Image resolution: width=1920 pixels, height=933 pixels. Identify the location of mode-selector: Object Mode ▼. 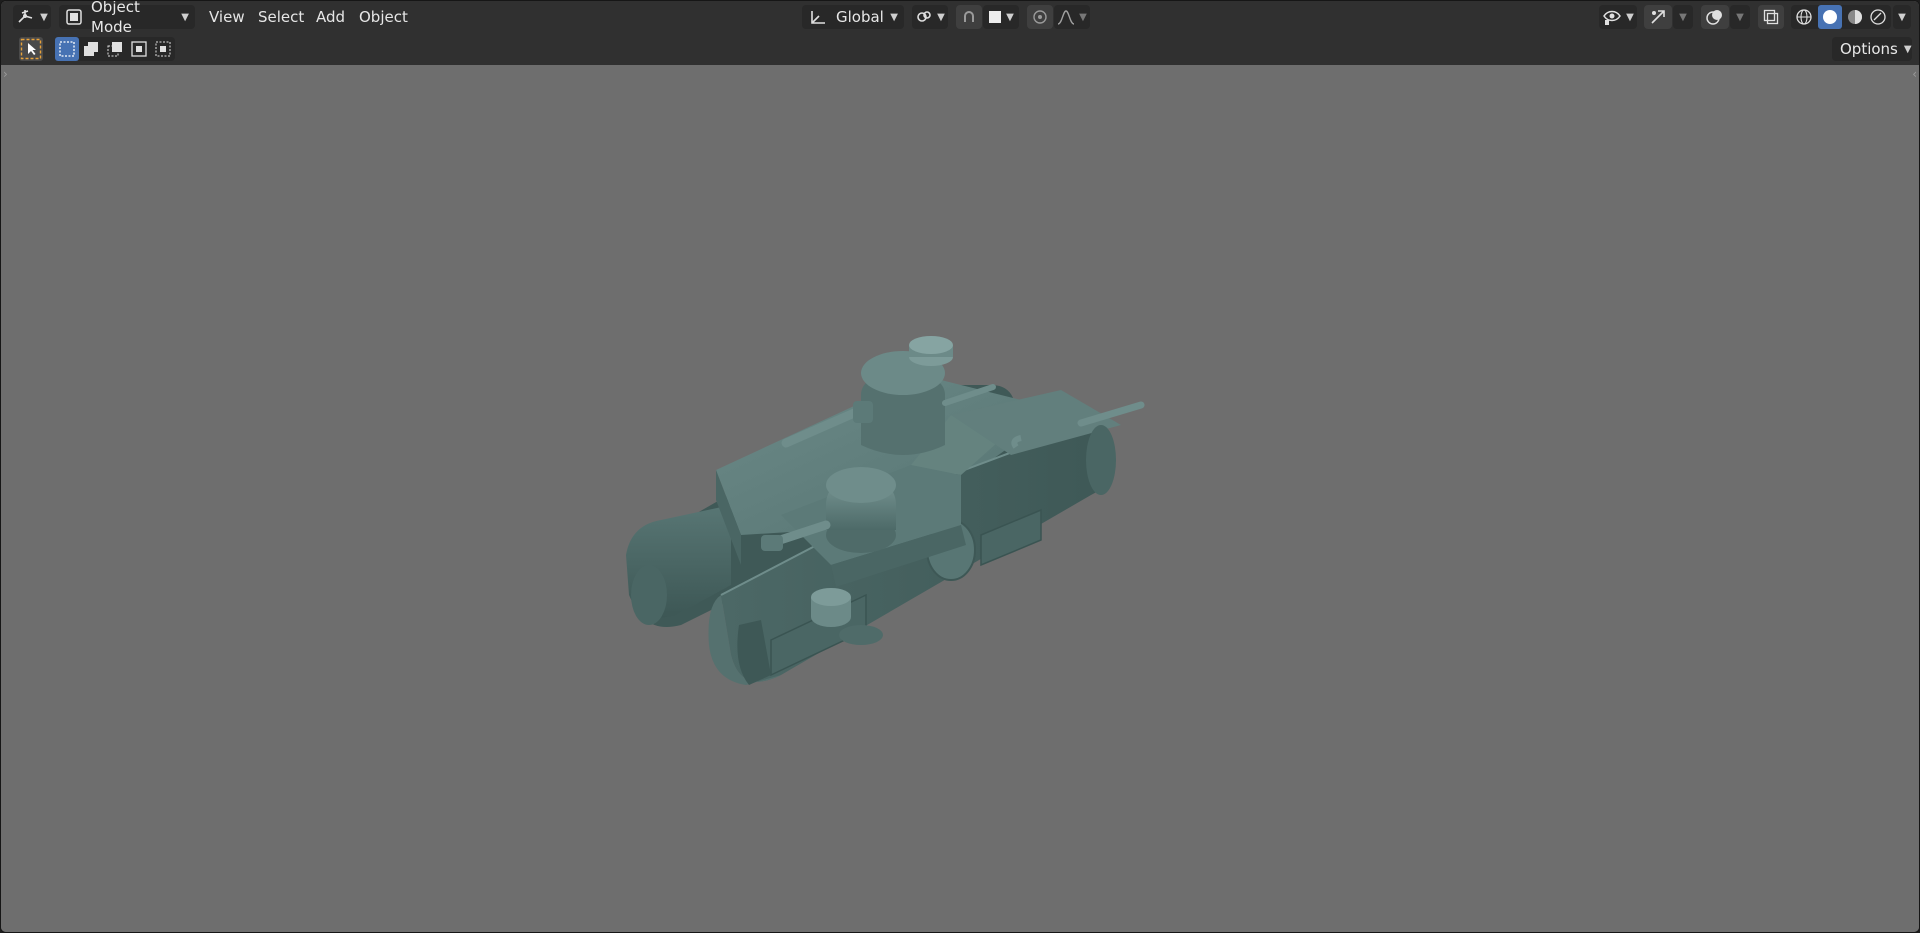
(127, 18).